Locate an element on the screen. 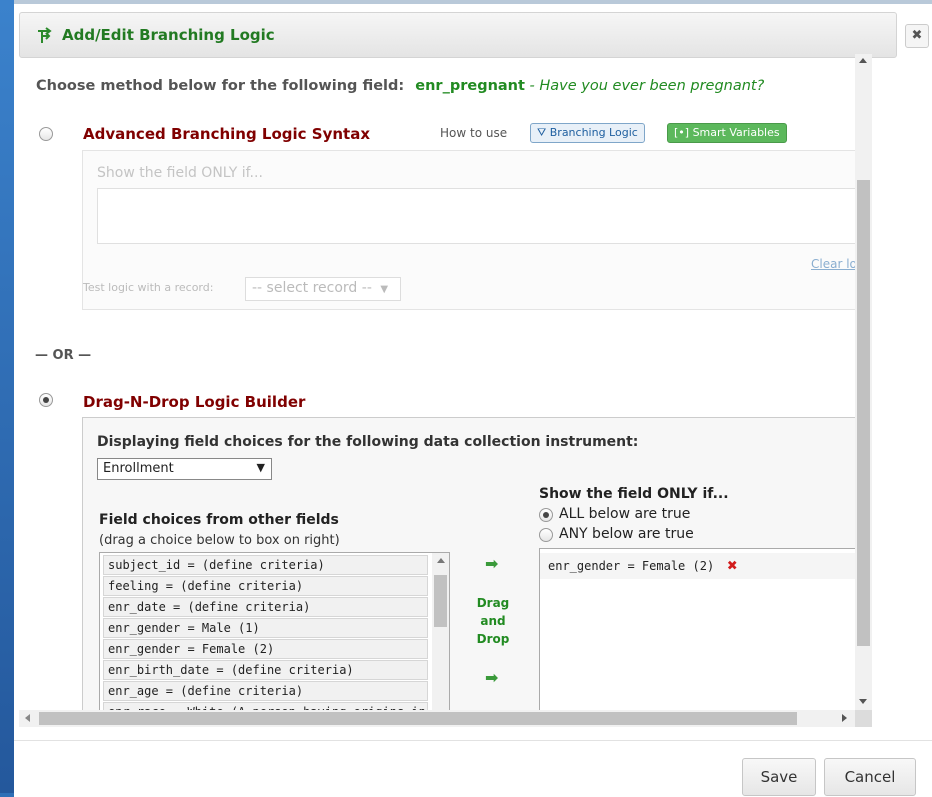 This screenshot has width=932, height=797. field-label: Have you ever been pregnant? is located at coordinates (652, 86).